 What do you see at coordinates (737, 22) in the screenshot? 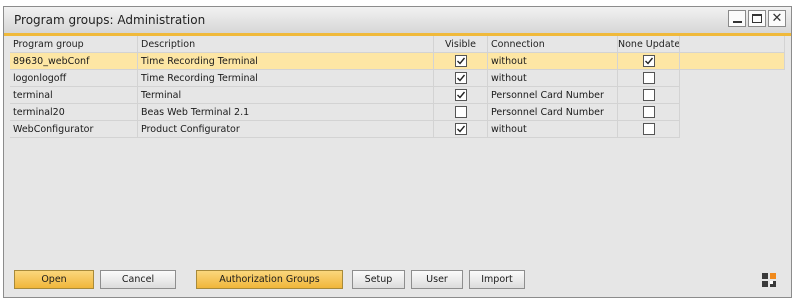
I see `minimize-icon` at bounding box center [737, 22].